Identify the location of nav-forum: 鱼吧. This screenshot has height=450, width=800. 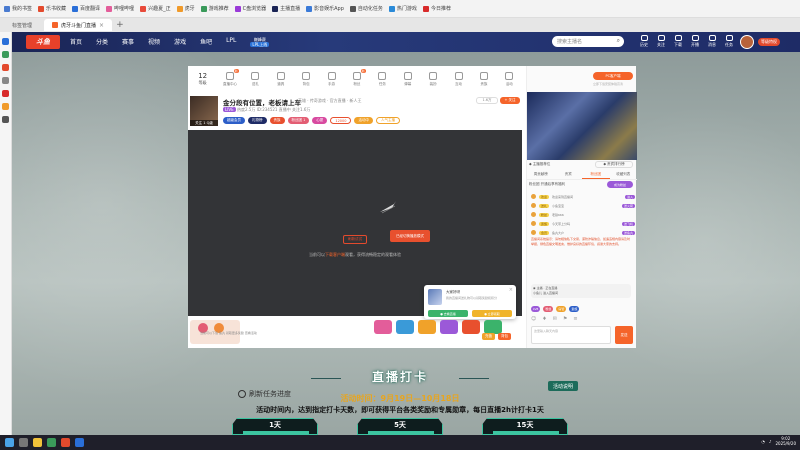
(206, 42).